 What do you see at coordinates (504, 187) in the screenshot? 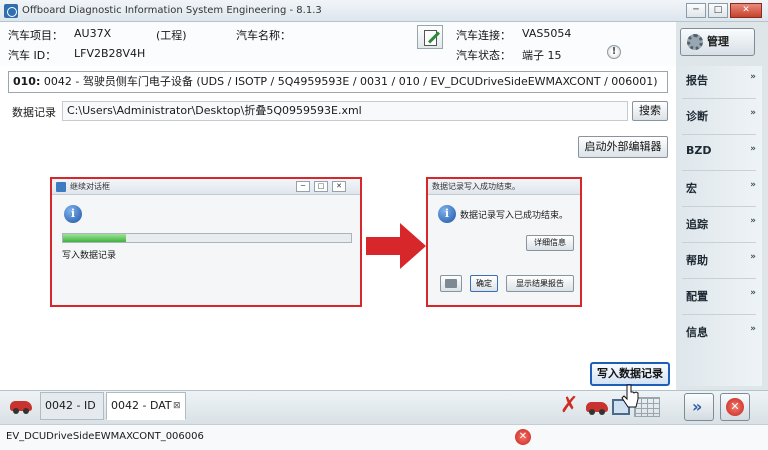
I see `result-dialog-title: 数据记录写入成功结束。` at bounding box center [504, 187].